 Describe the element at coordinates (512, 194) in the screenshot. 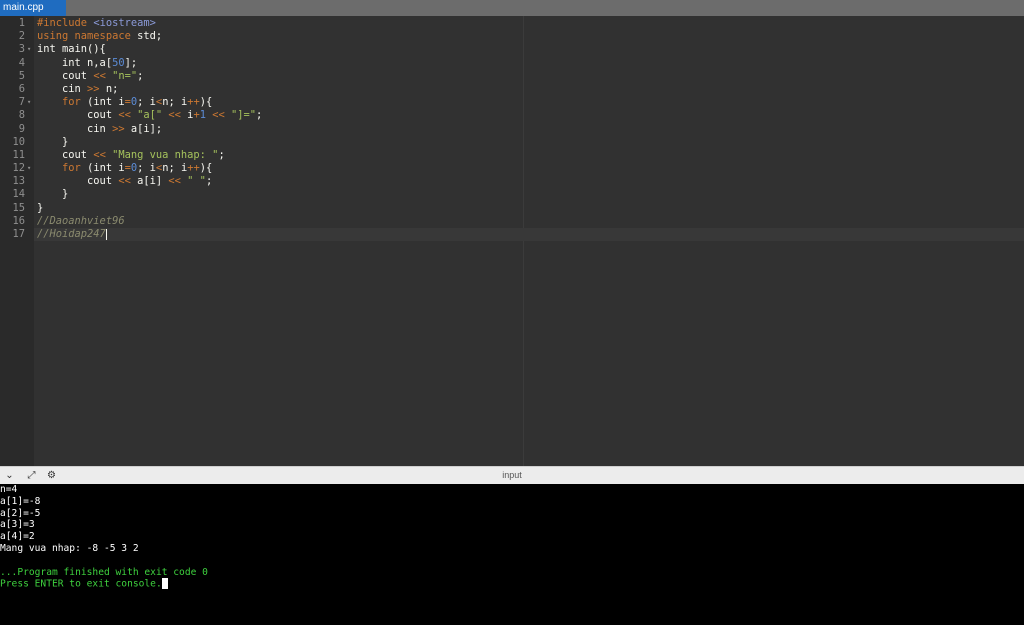

I see `code-line: 14 }` at that location.